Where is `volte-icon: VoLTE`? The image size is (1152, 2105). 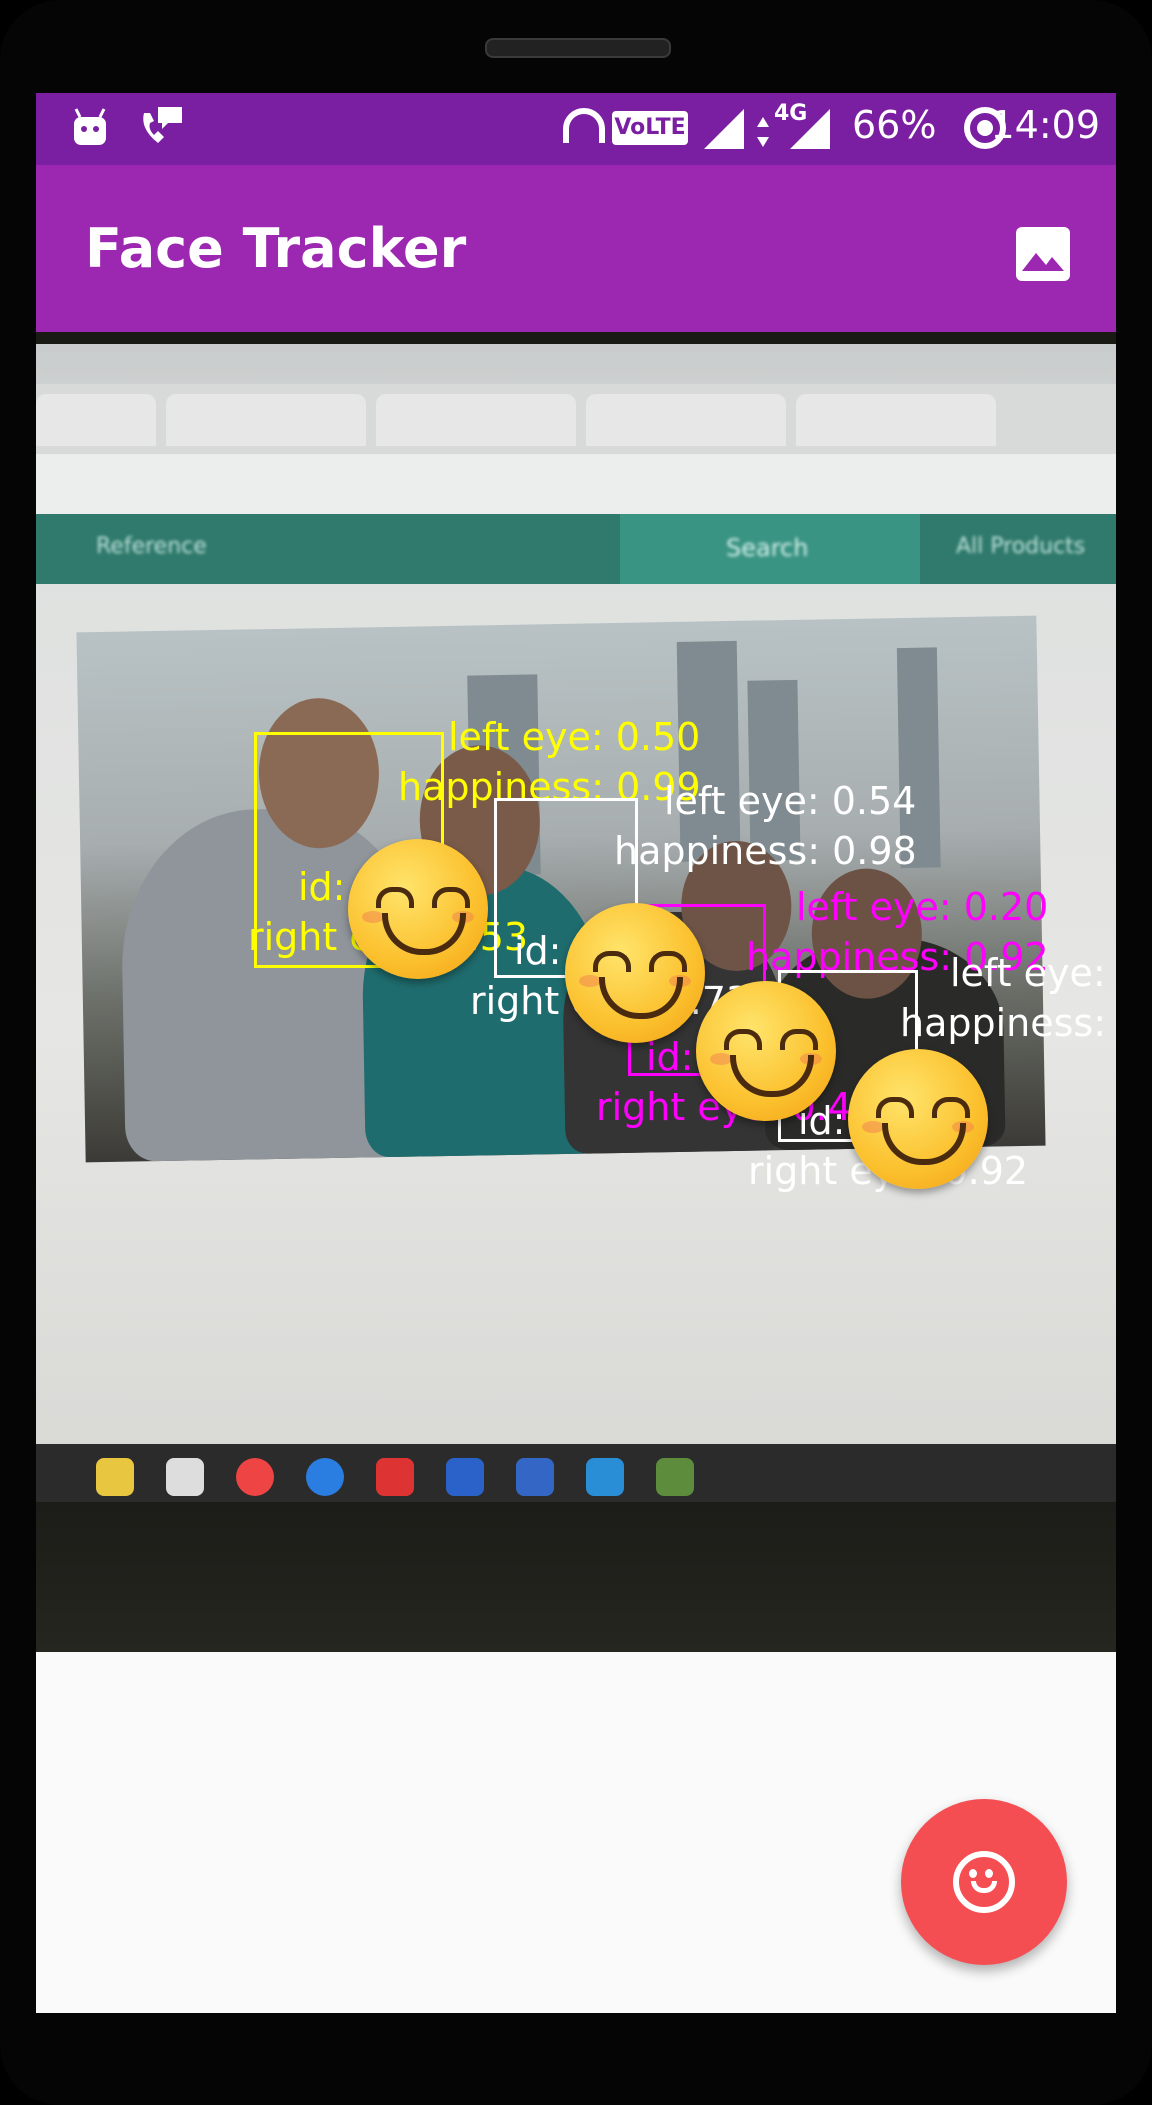 volte-icon: VoLTE is located at coordinates (650, 128).